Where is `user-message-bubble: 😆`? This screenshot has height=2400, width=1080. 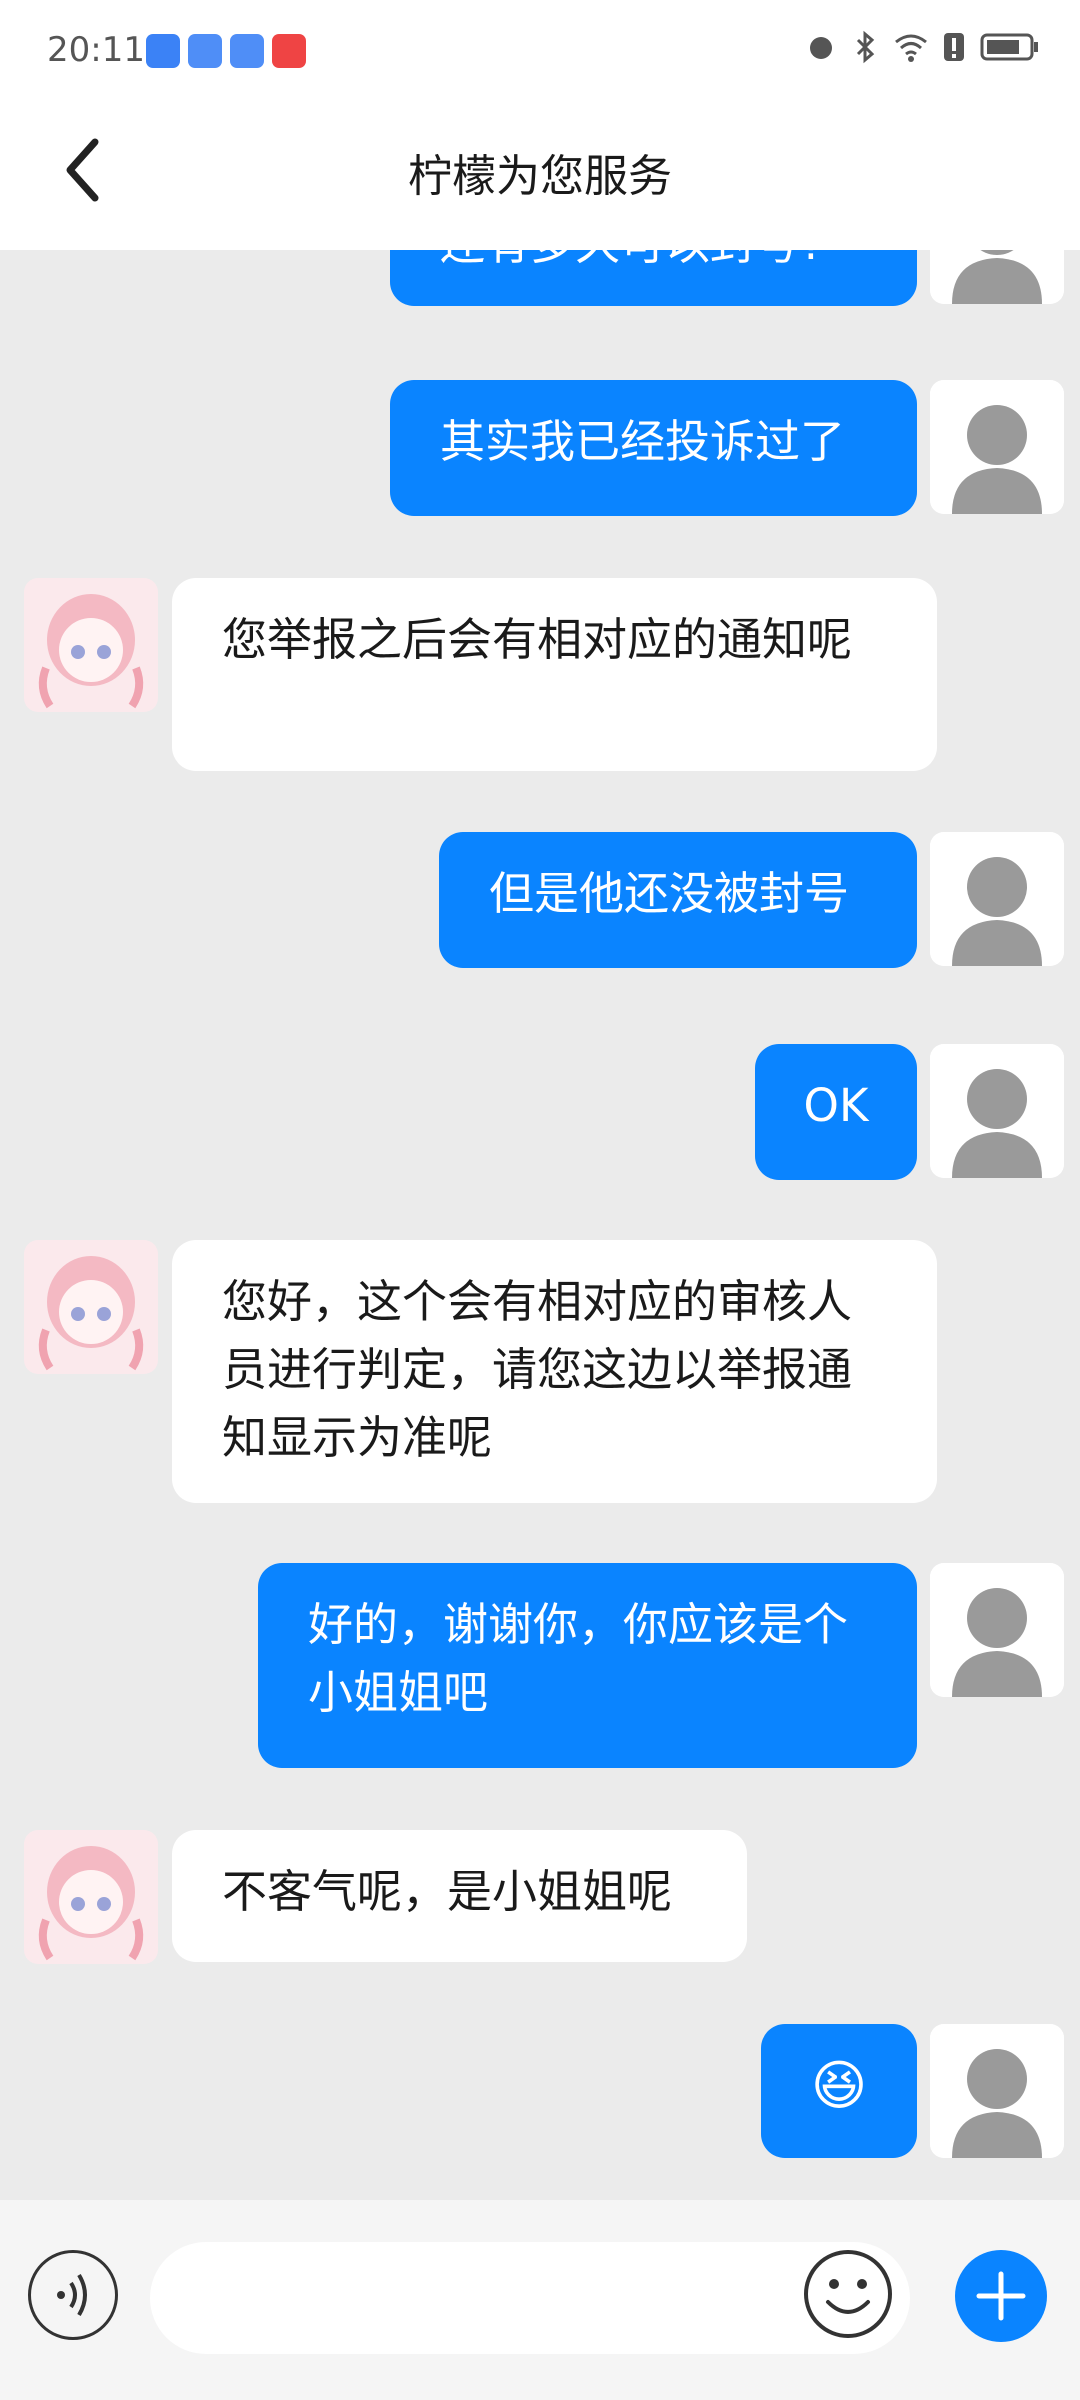 user-message-bubble: 😆 is located at coordinates (839, 2091).